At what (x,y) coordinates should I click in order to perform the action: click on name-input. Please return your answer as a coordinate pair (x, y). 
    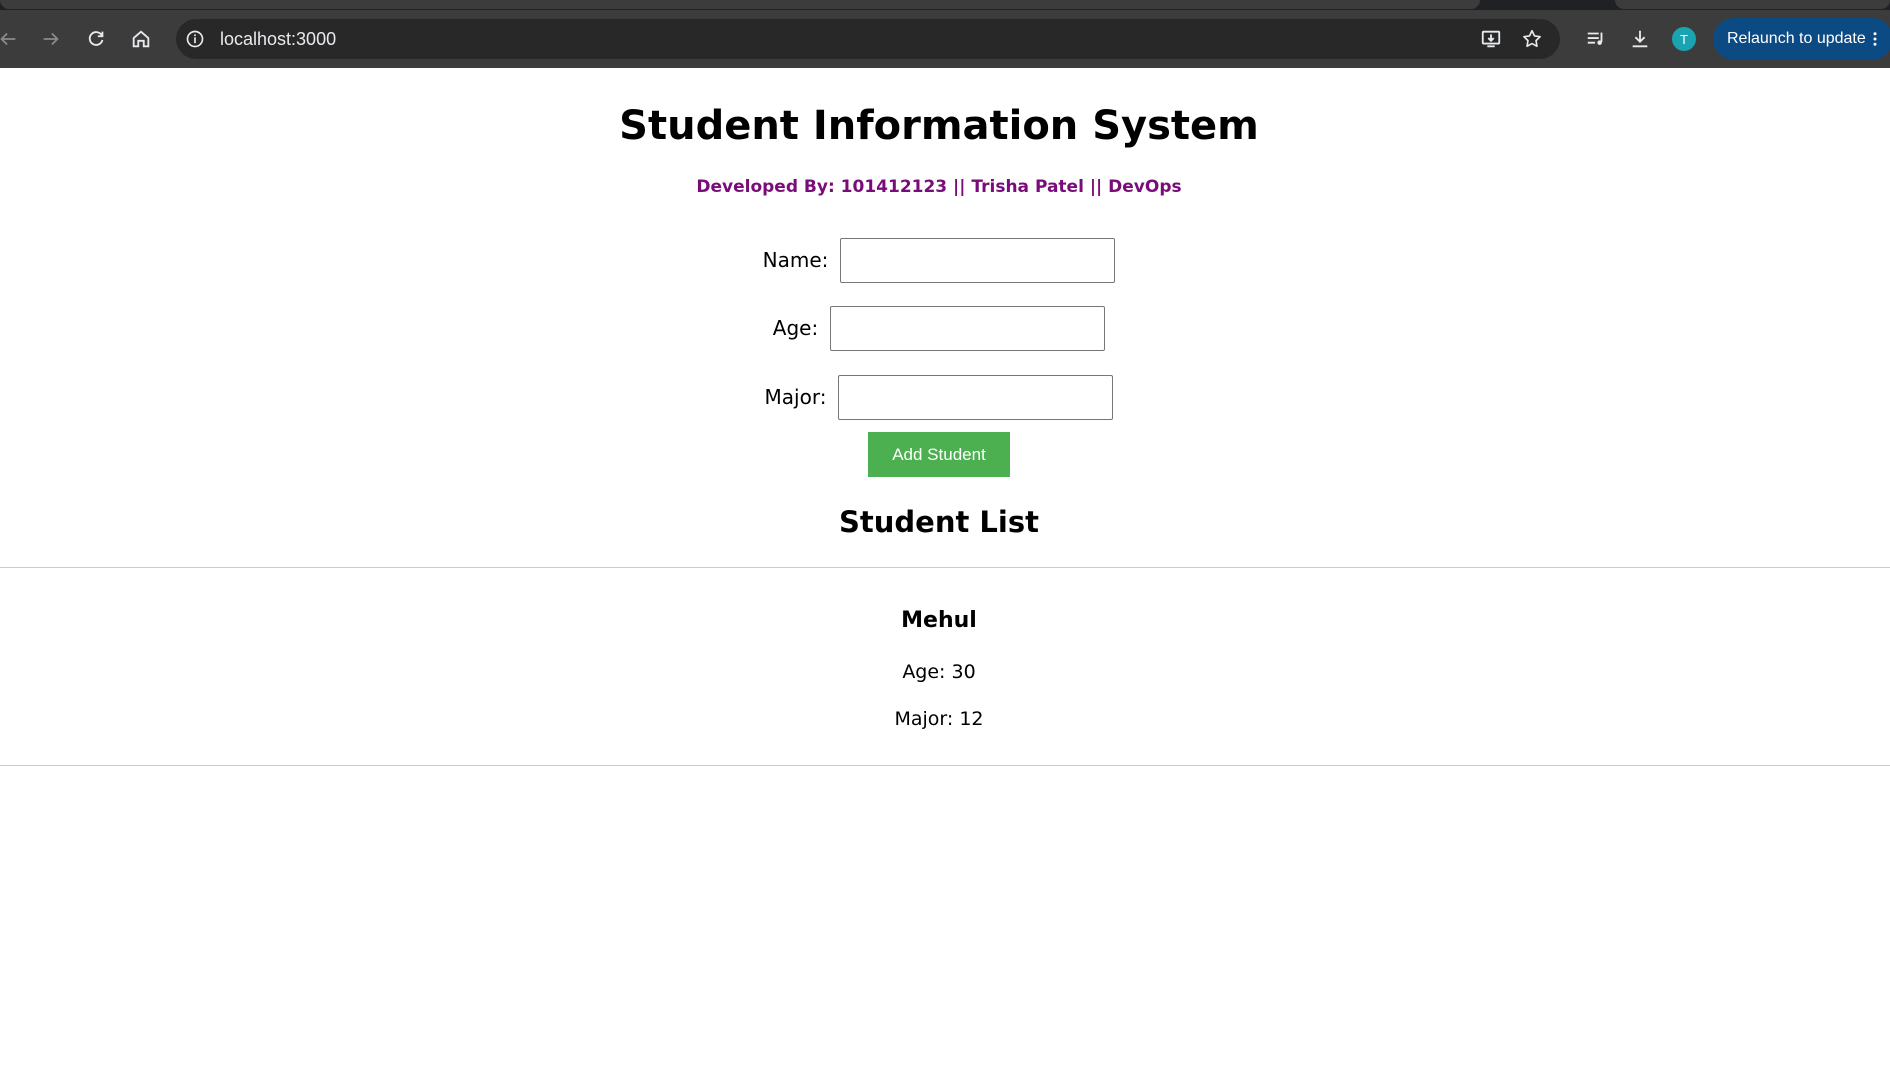
    Looking at the image, I should click on (978, 260).